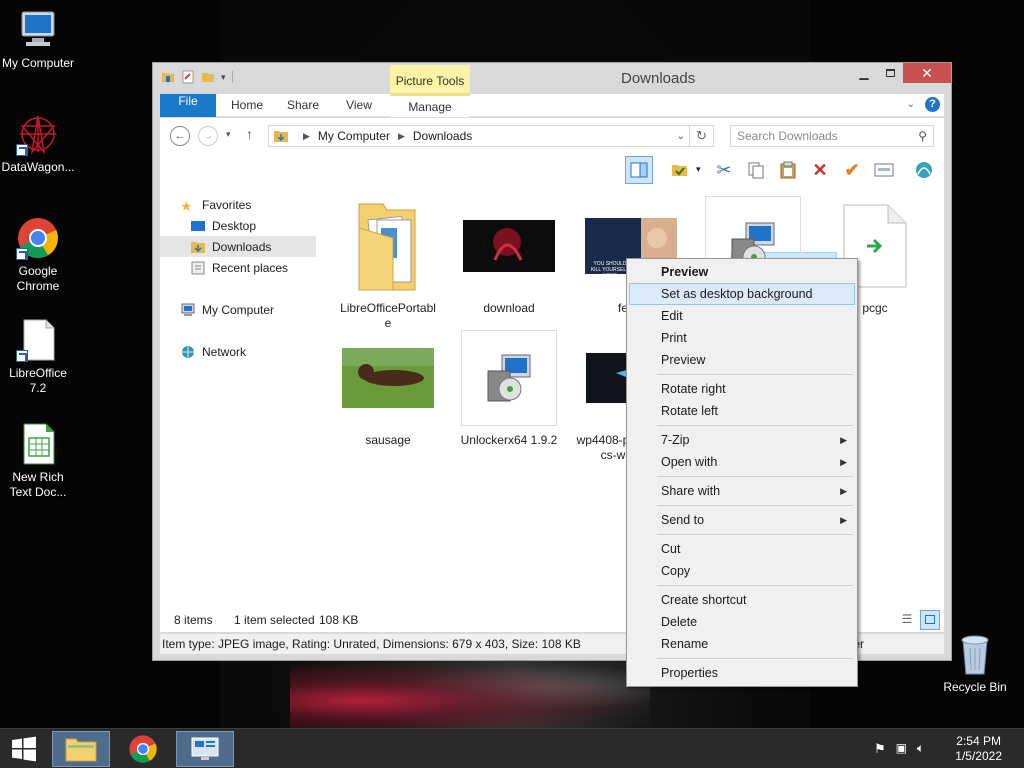  I want to click on paste-button, so click(788, 170).